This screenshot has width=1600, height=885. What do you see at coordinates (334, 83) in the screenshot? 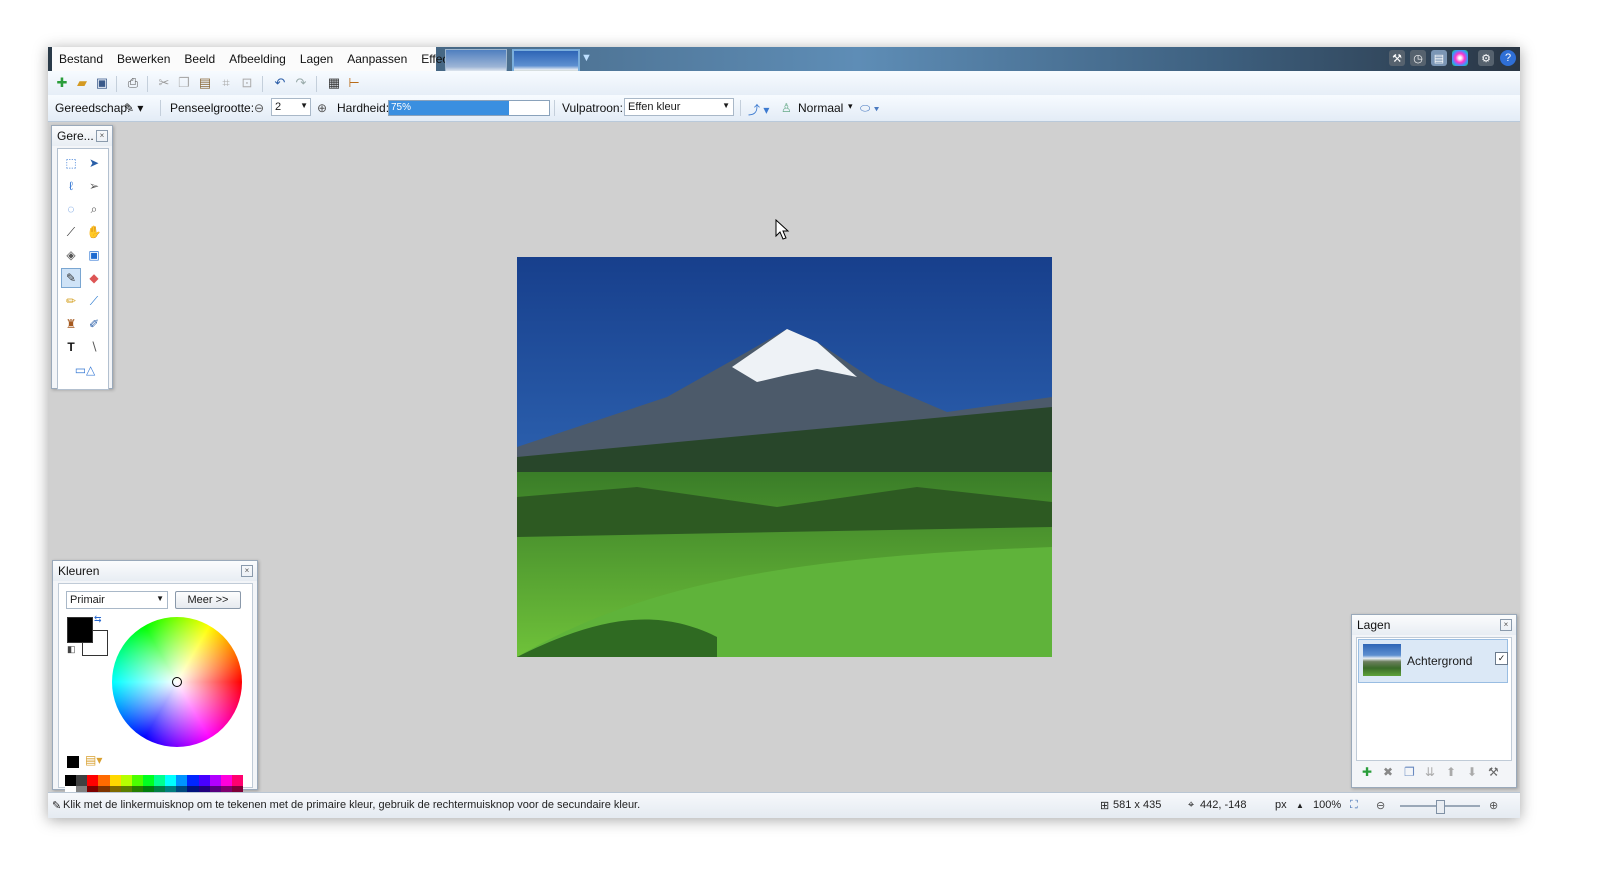
I see `grid-icon: ▦` at bounding box center [334, 83].